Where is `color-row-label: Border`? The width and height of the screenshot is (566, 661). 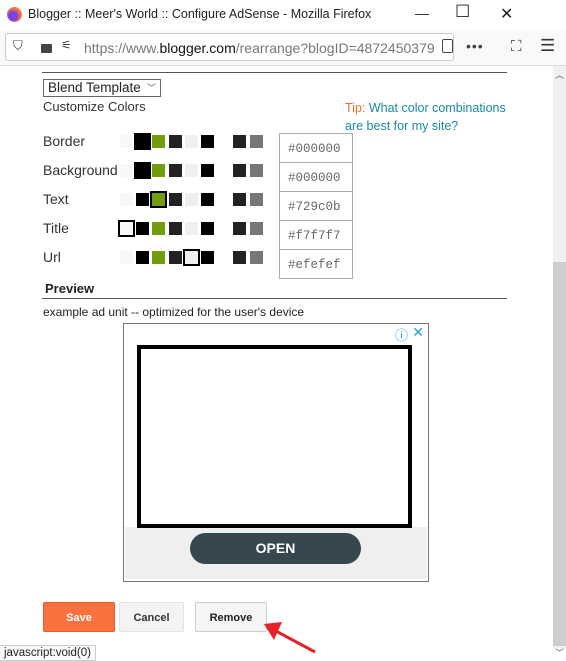
color-row-label: Border is located at coordinates (64, 141).